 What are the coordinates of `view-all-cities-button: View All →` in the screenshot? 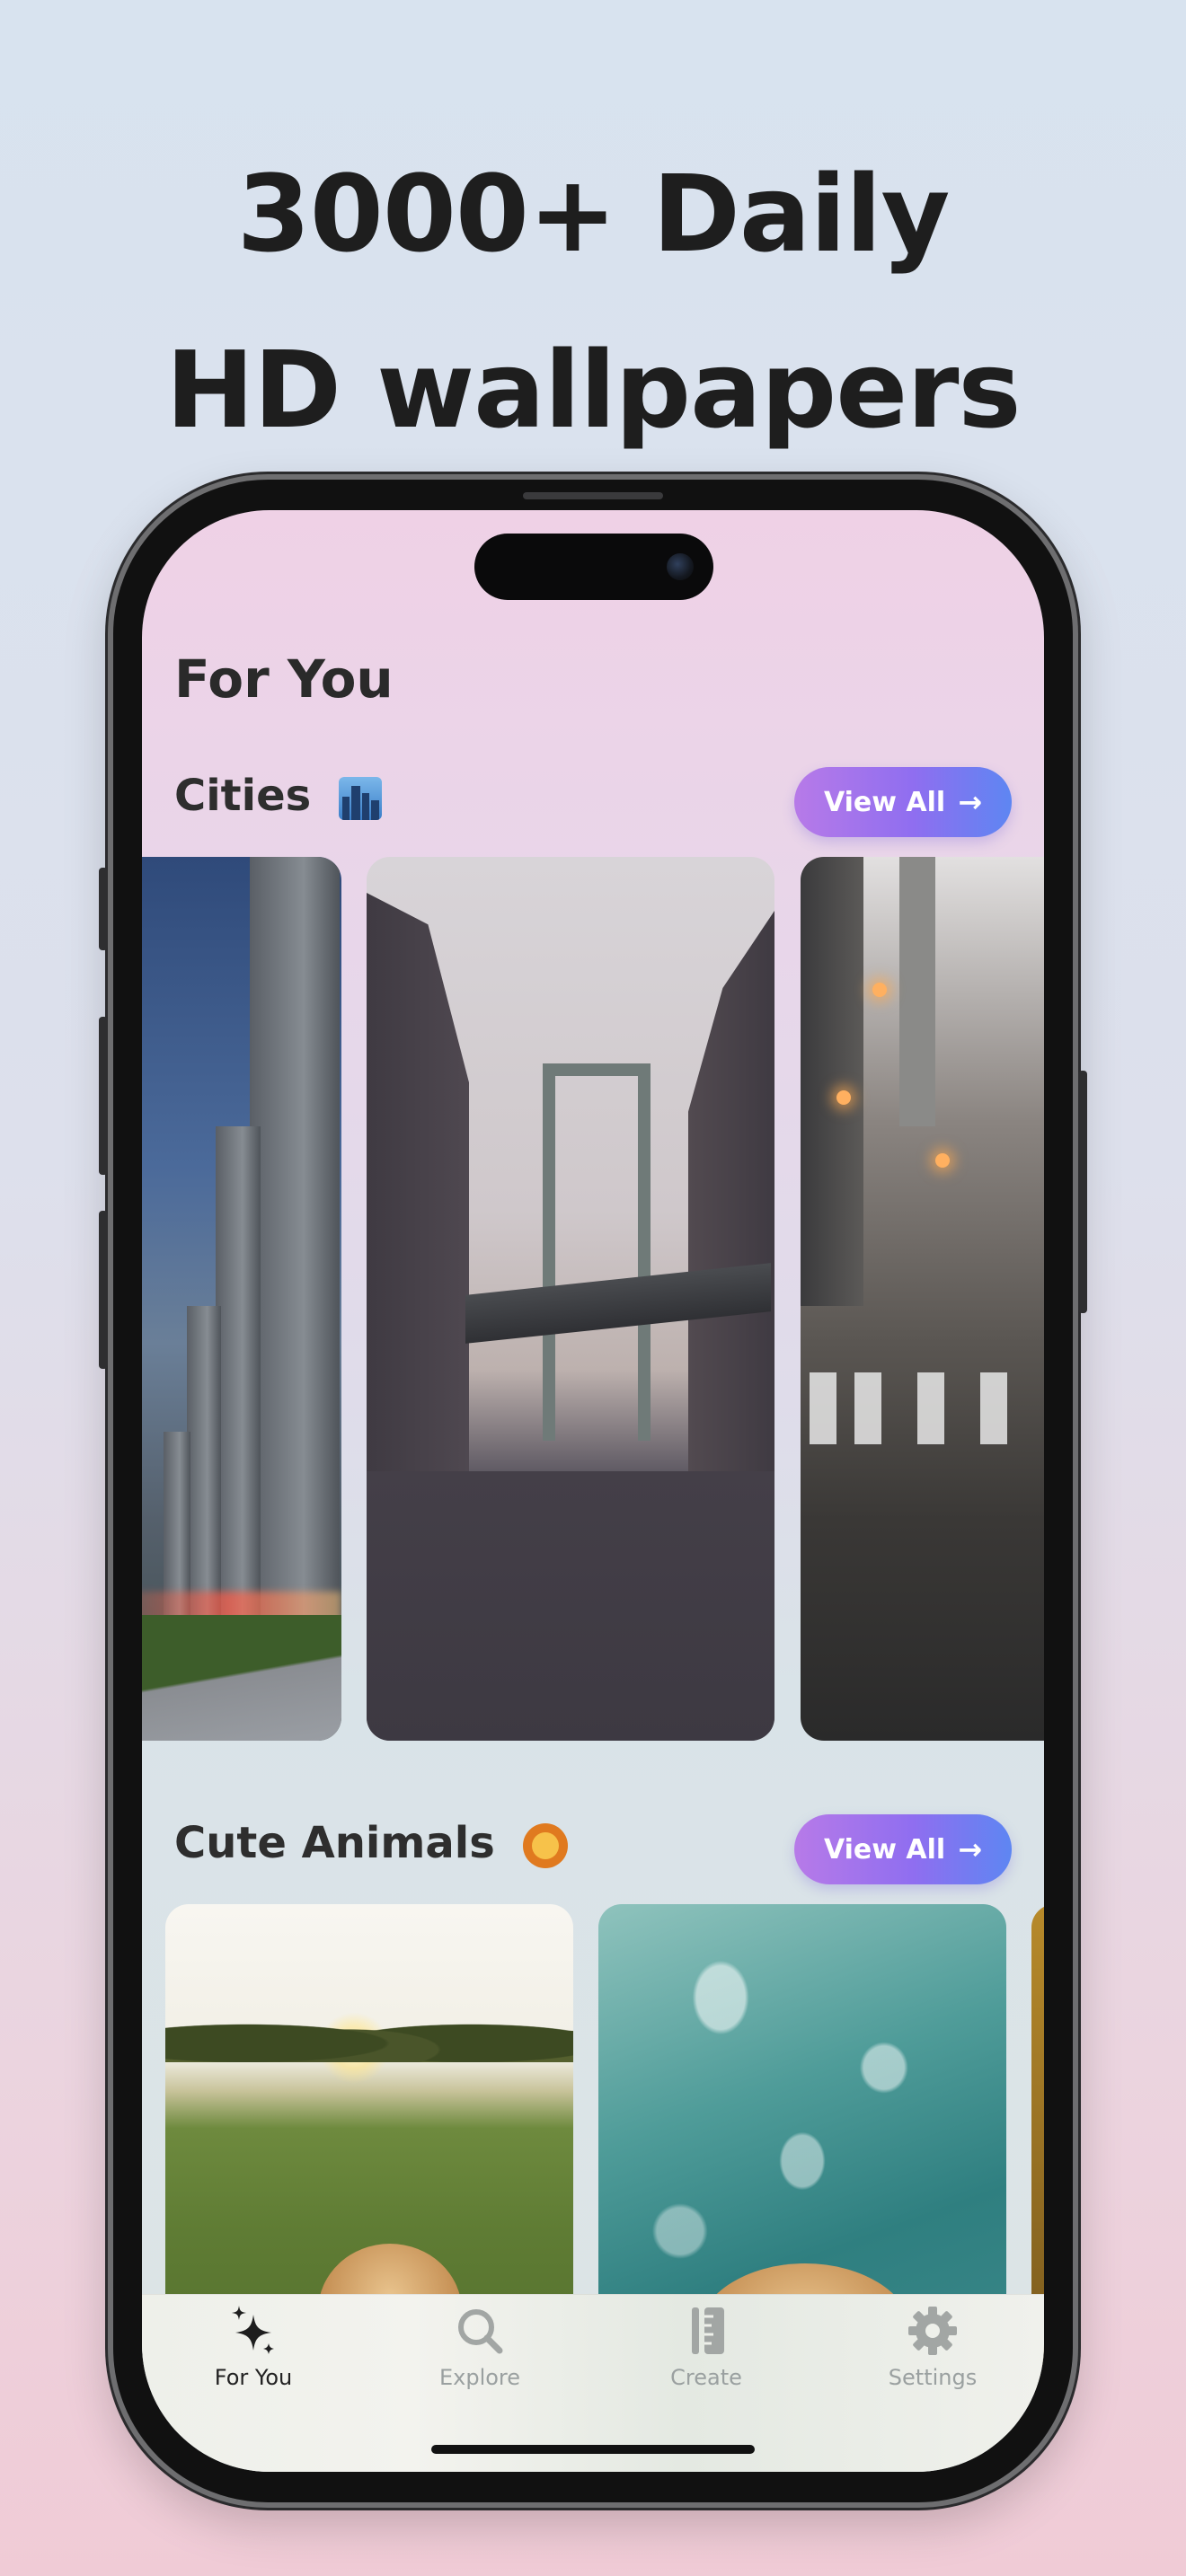 It's located at (903, 802).